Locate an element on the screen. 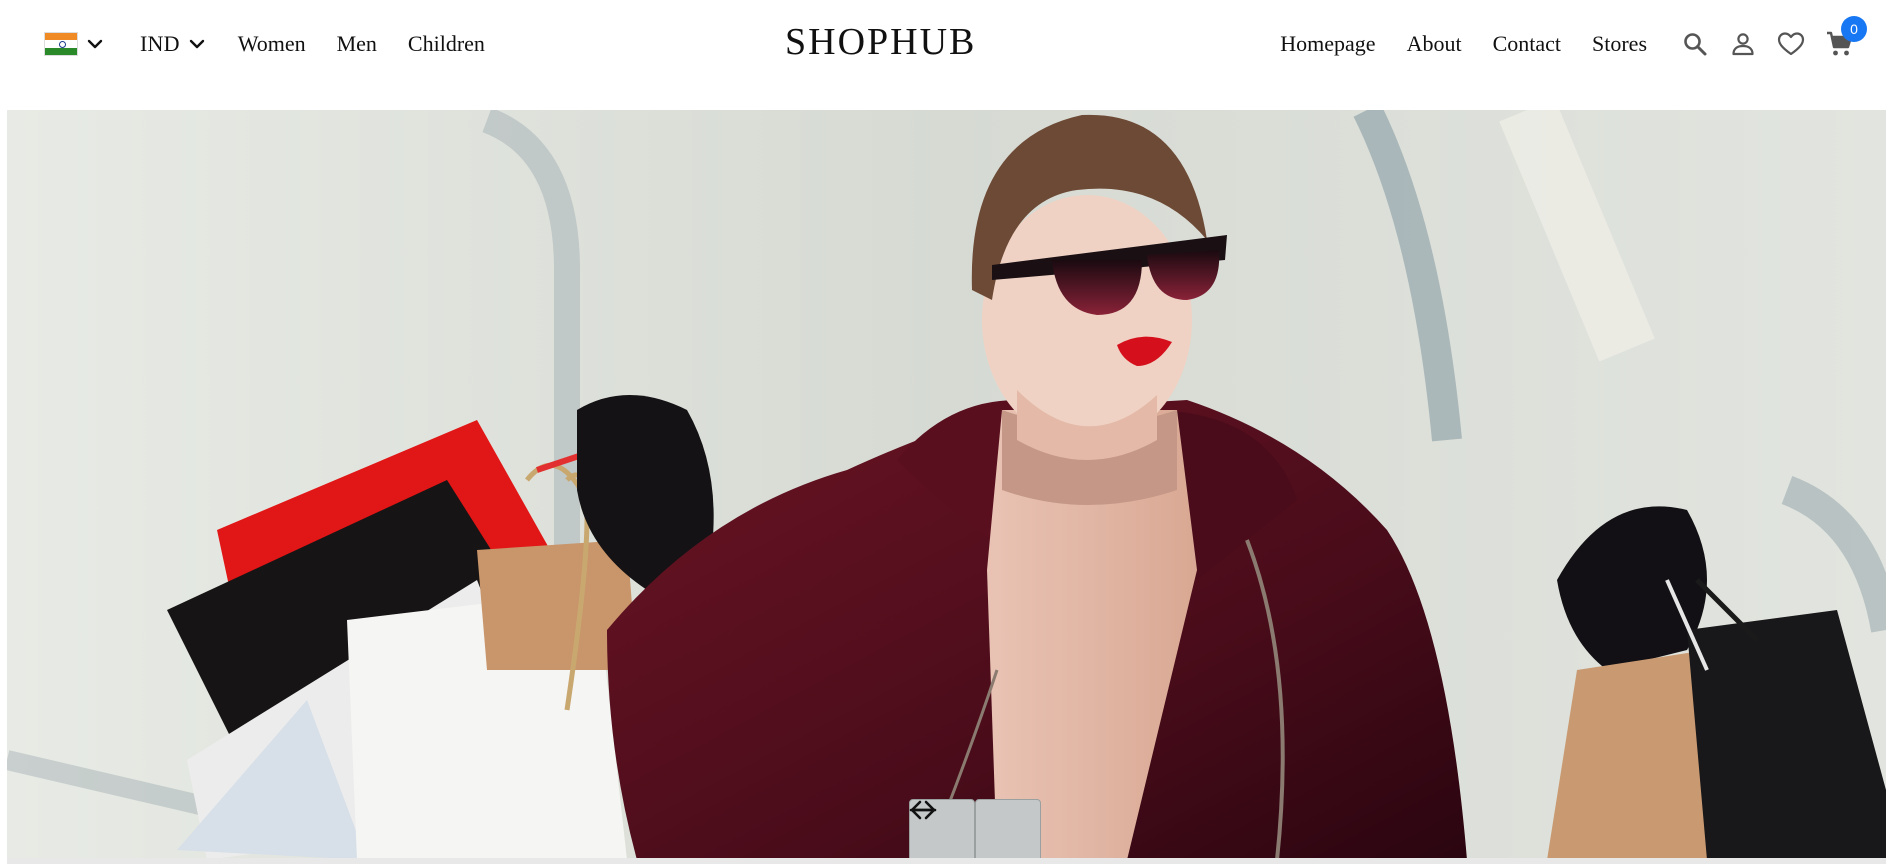 The width and height of the screenshot is (1893, 864). header-right: Homepage About Contact Stores 0 is located at coordinates (1558, 40).